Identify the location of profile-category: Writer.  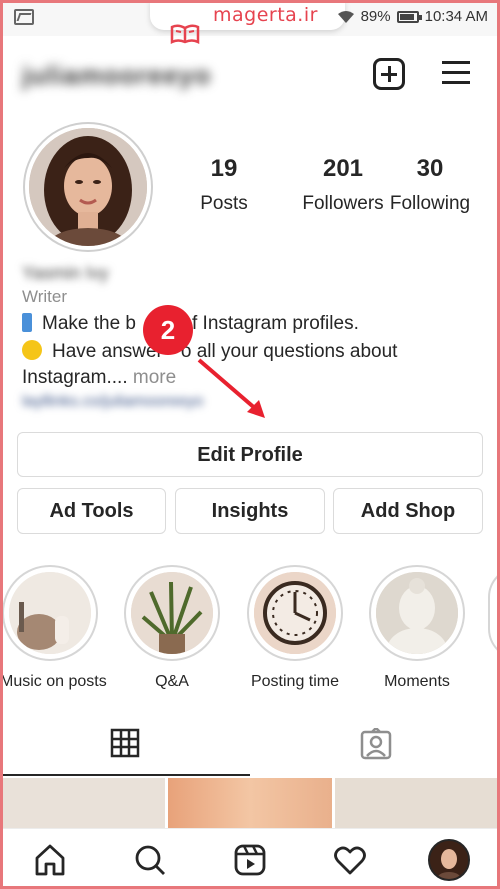
(45, 296).